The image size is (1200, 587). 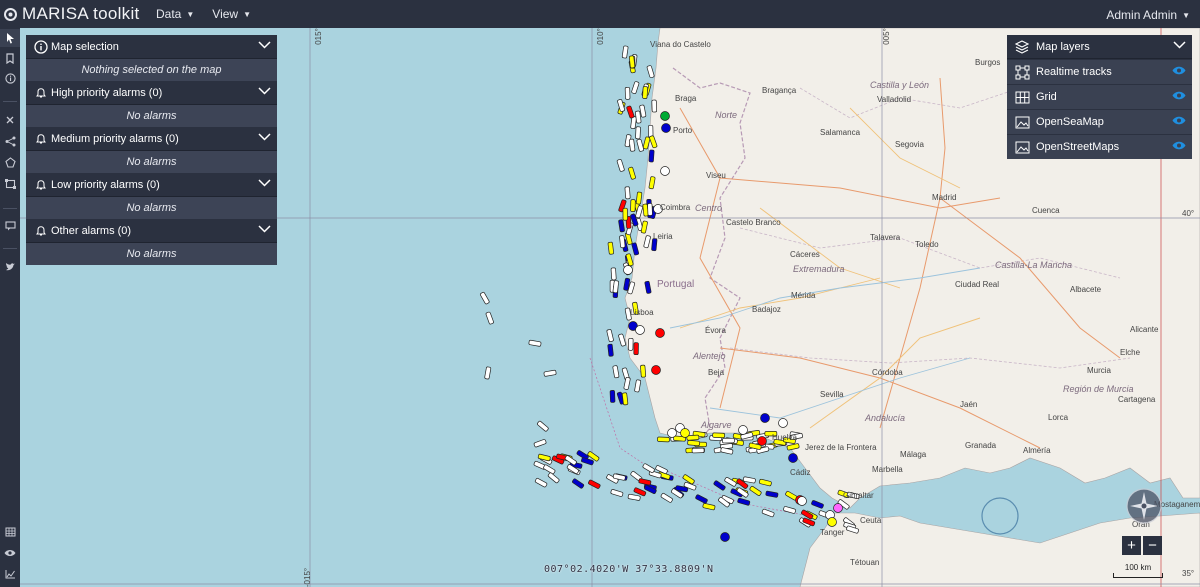 What do you see at coordinates (231, 14) in the screenshot?
I see `menu-view: View ▼` at bounding box center [231, 14].